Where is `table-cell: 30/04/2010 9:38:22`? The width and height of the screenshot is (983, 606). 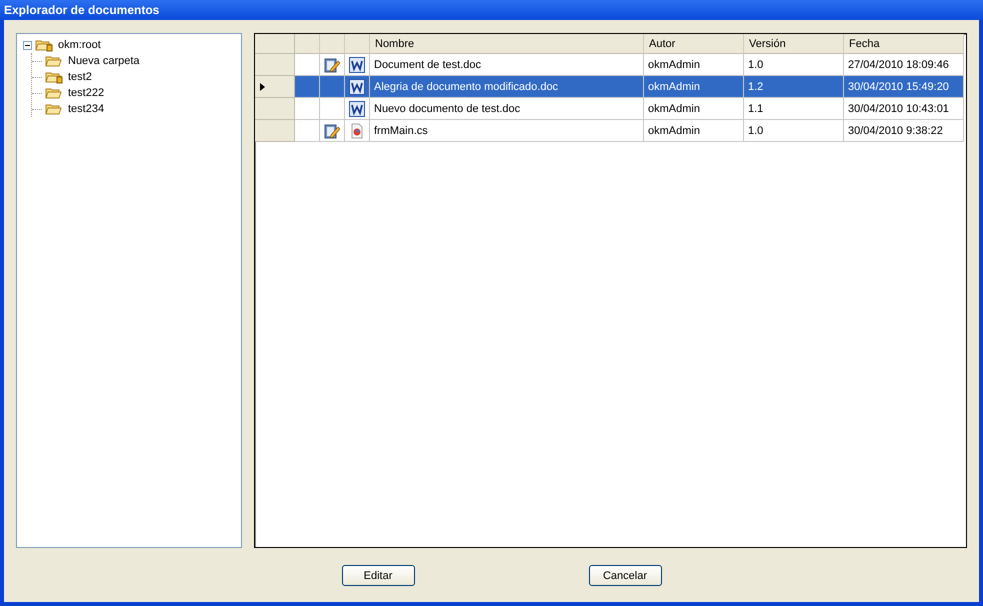
table-cell: 30/04/2010 9:38:22 is located at coordinates (904, 131).